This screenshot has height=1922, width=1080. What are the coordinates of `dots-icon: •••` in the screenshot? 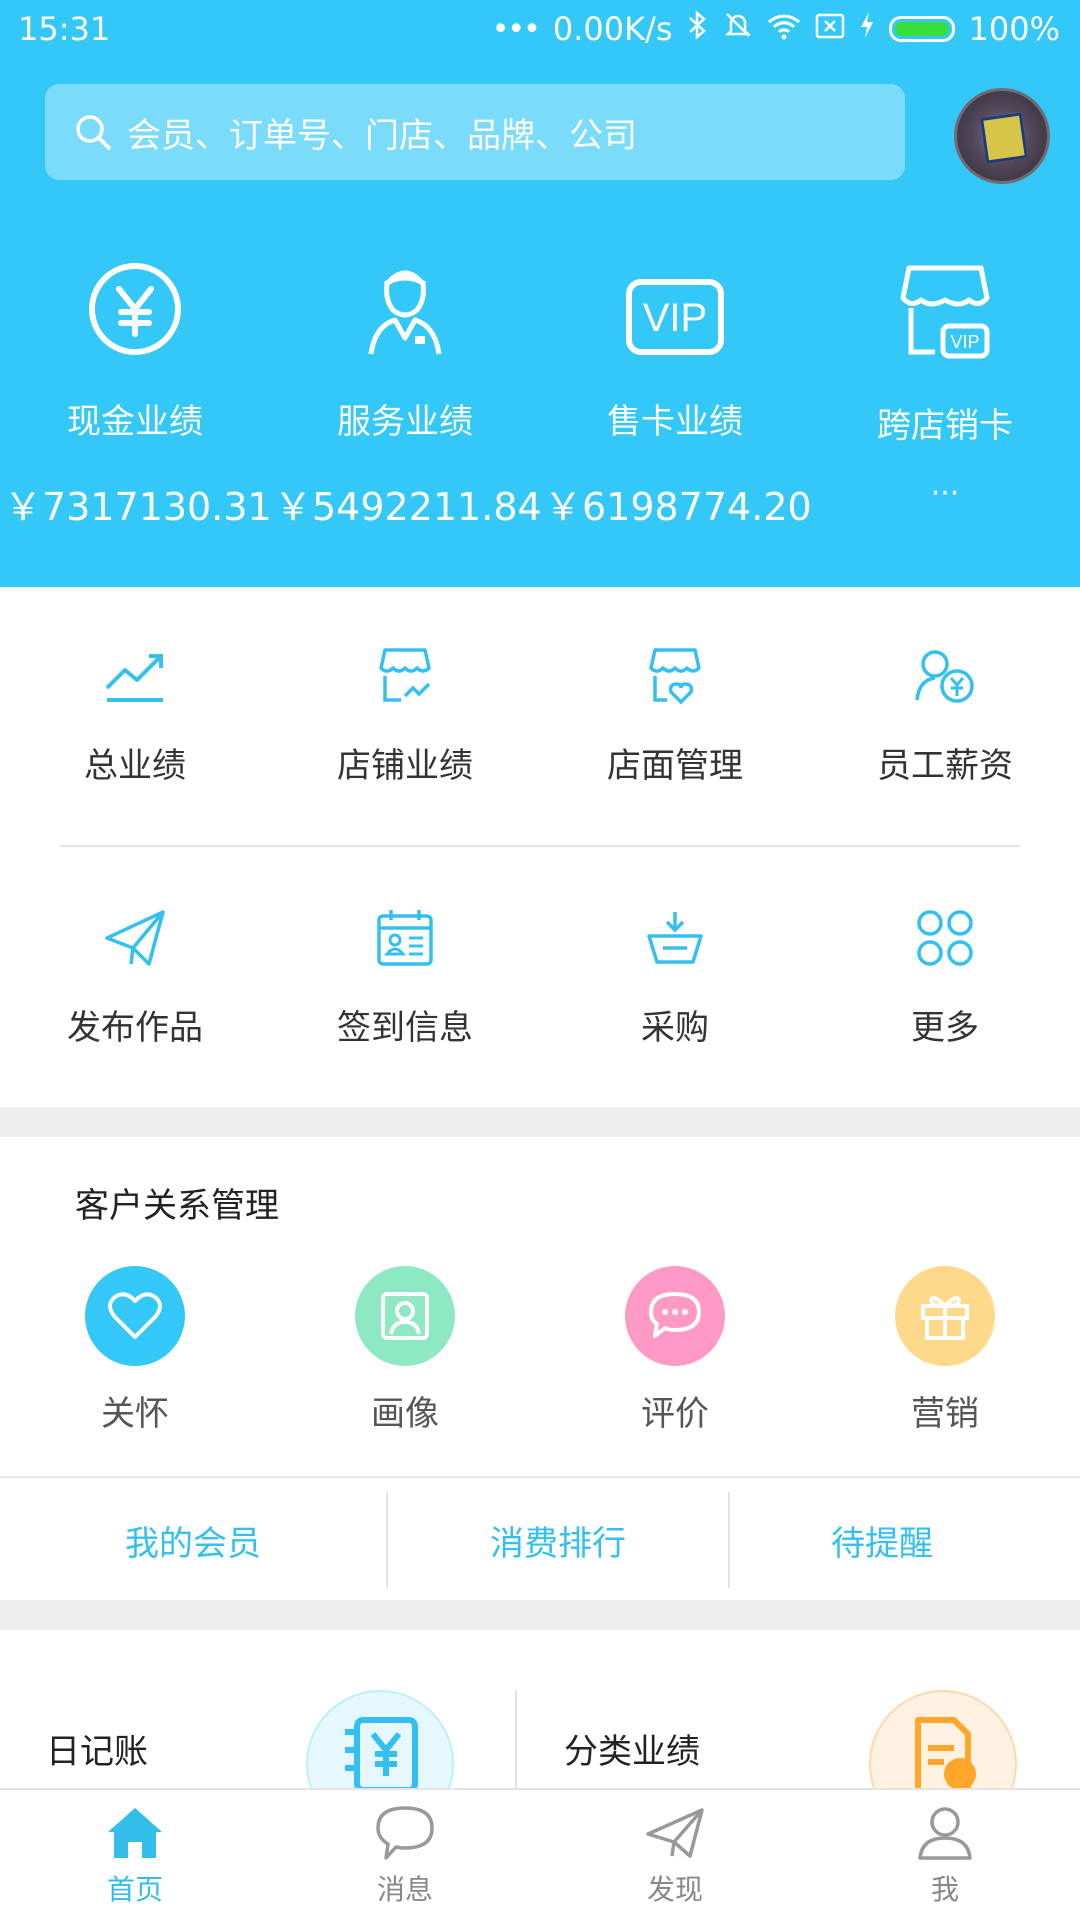 It's located at (516, 29).